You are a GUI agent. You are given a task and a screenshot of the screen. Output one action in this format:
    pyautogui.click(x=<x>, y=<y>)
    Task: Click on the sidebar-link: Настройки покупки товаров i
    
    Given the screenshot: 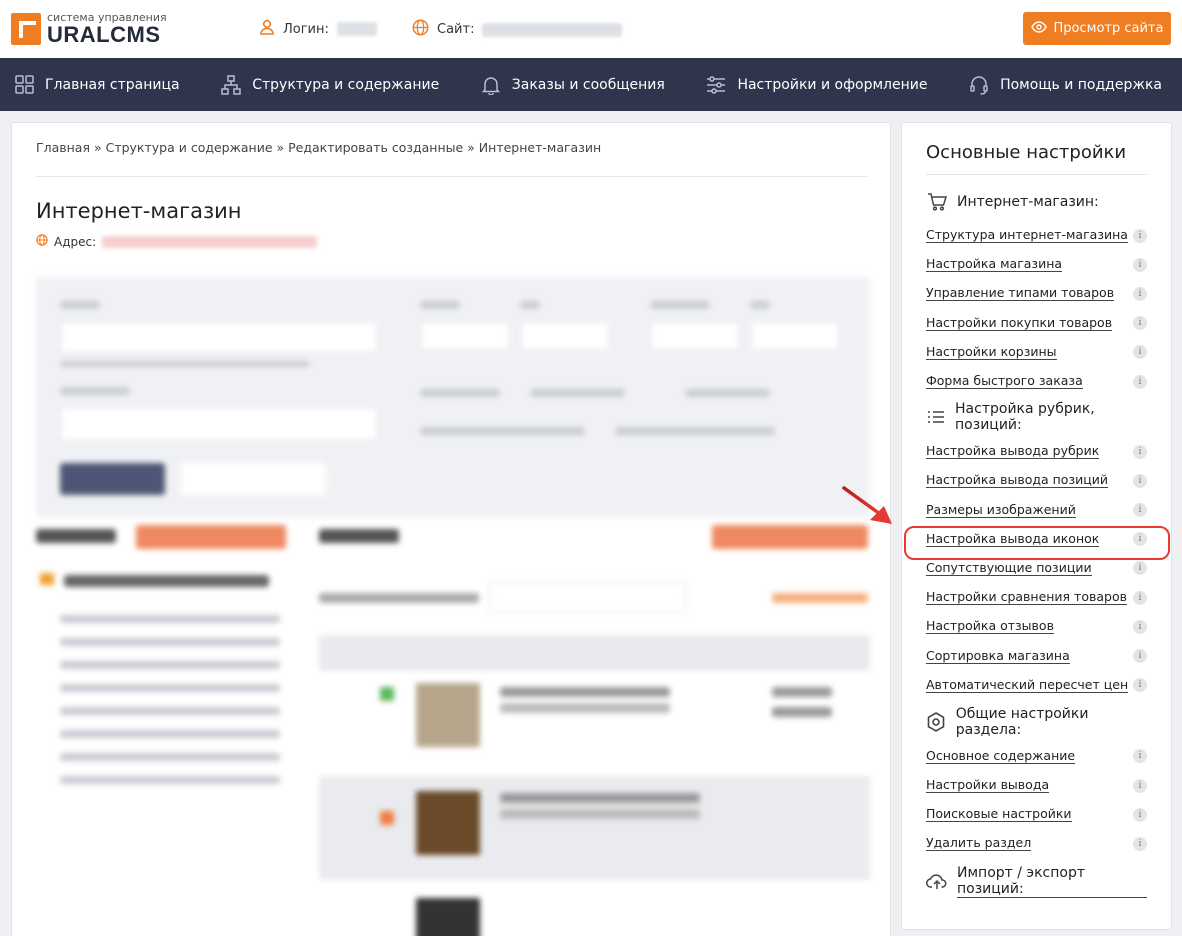 What is the action you would take?
    pyautogui.click(x=1036, y=323)
    